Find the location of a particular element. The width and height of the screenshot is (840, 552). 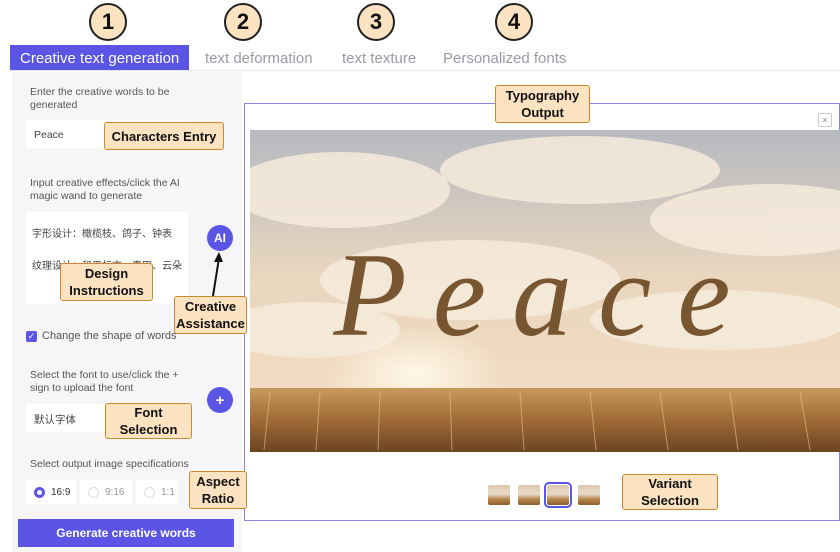

callout-variant-selection: Variant Selection is located at coordinates (670, 492).